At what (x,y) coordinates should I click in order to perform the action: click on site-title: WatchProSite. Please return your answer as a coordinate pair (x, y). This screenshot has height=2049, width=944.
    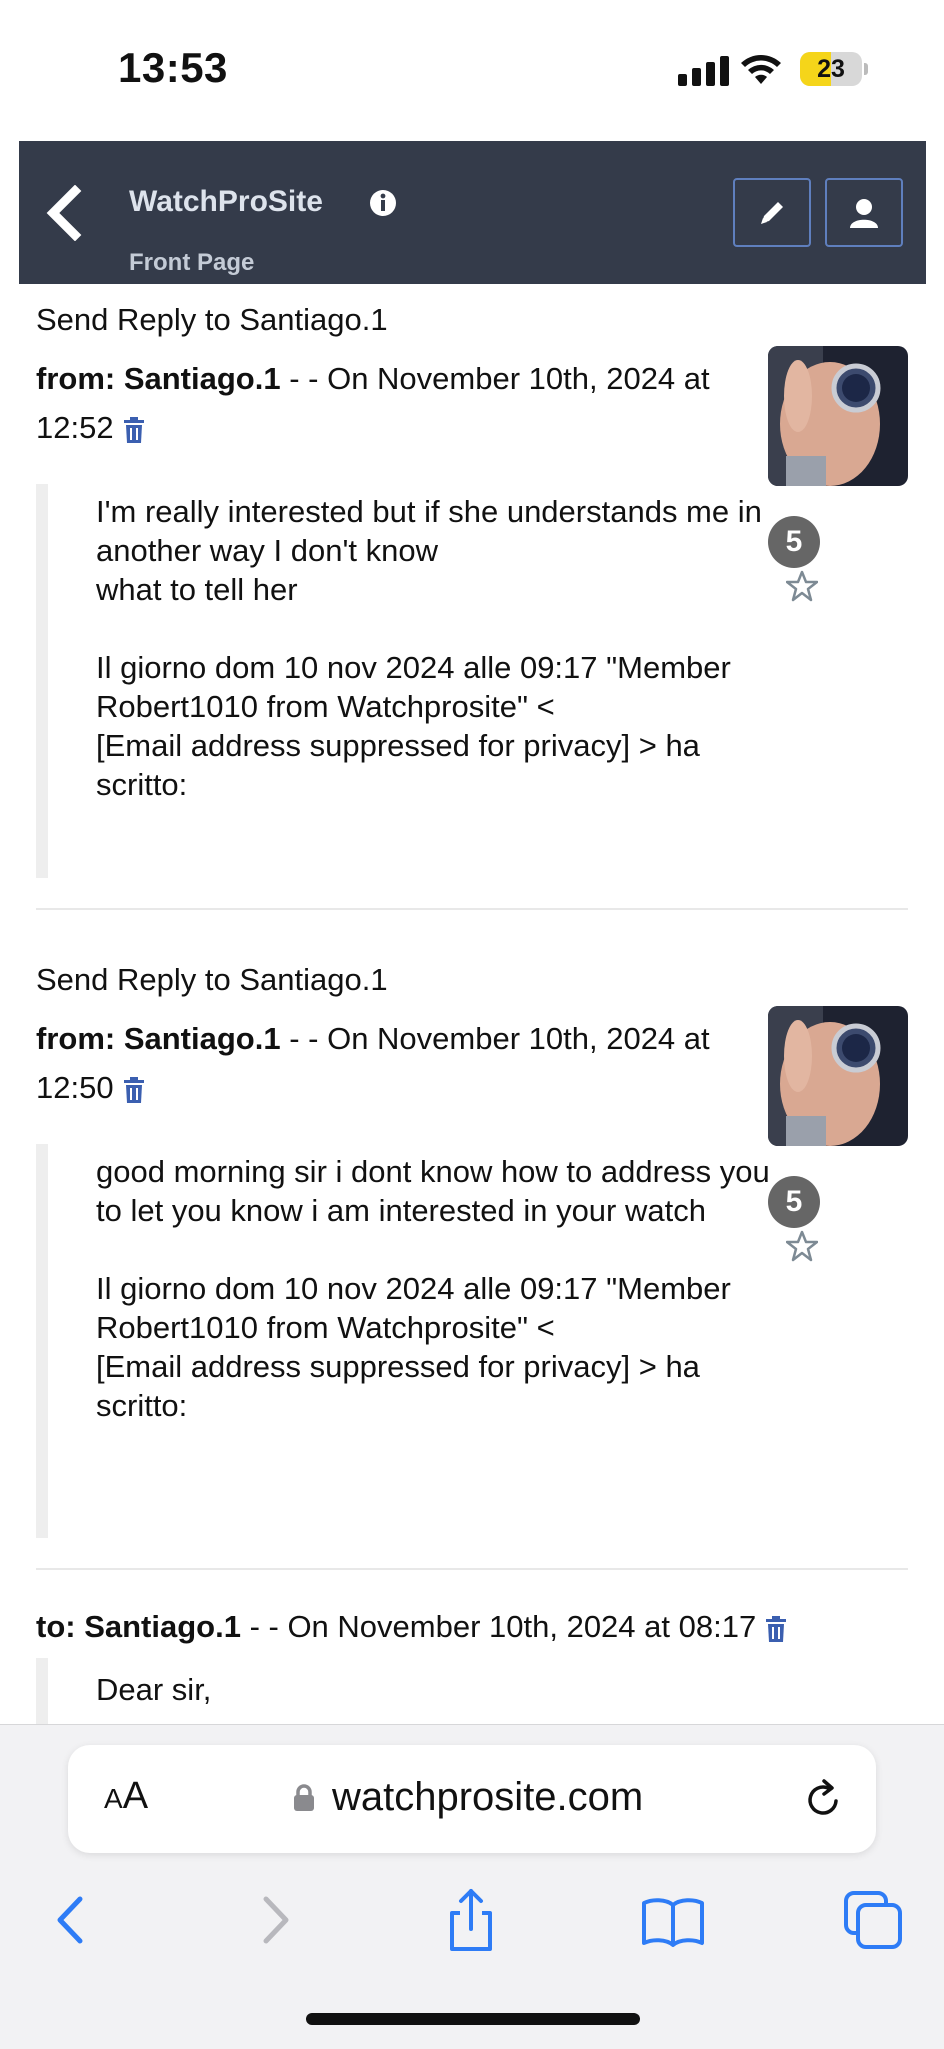
    Looking at the image, I should click on (226, 202).